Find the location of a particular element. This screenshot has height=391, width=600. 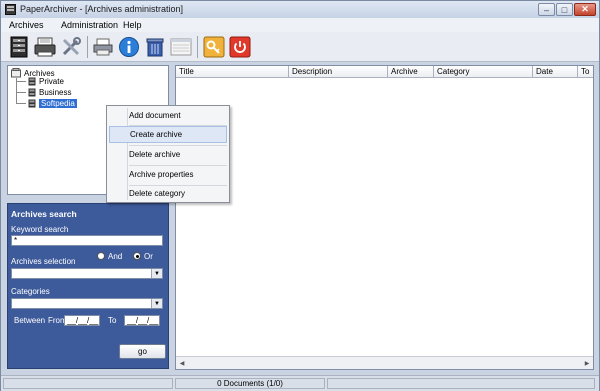

tools-button is located at coordinates (71, 47).